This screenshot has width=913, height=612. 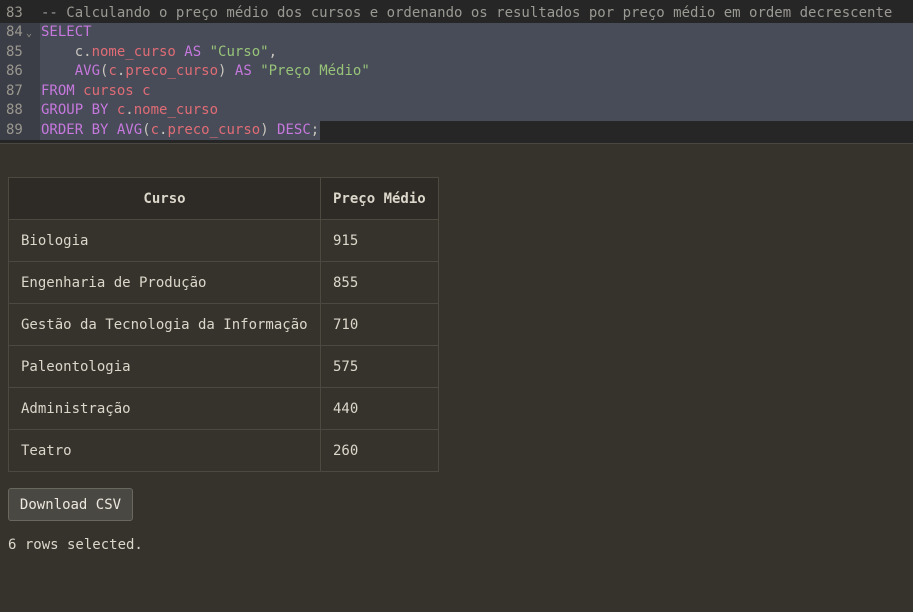 I want to click on cell-curso: Paleontologia, so click(x=164, y=366).